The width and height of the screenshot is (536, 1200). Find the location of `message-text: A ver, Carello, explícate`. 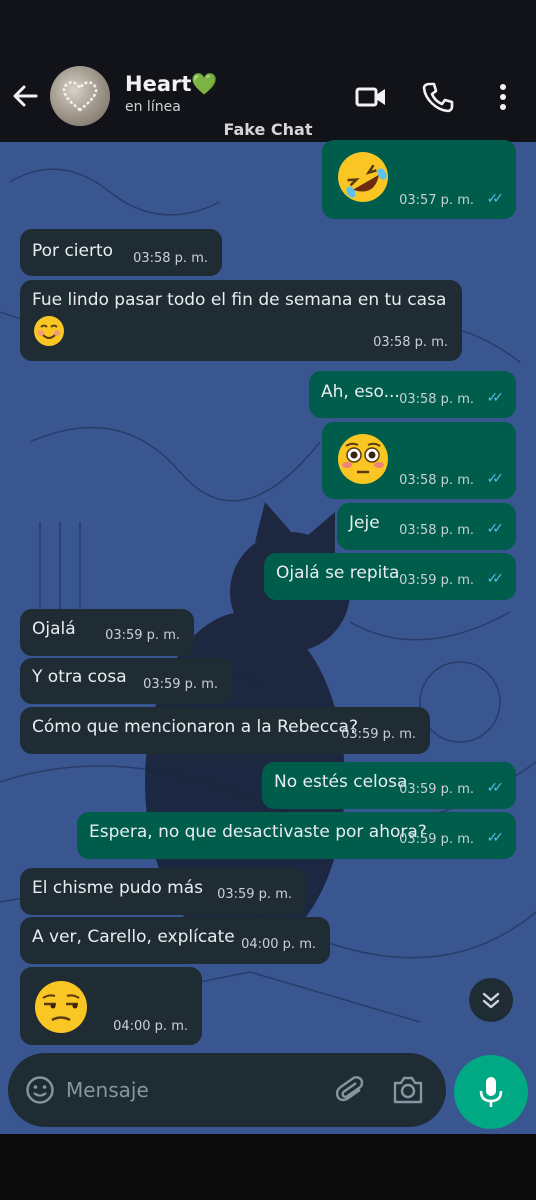

message-text: A ver, Carello, explícate is located at coordinates (133, 937).